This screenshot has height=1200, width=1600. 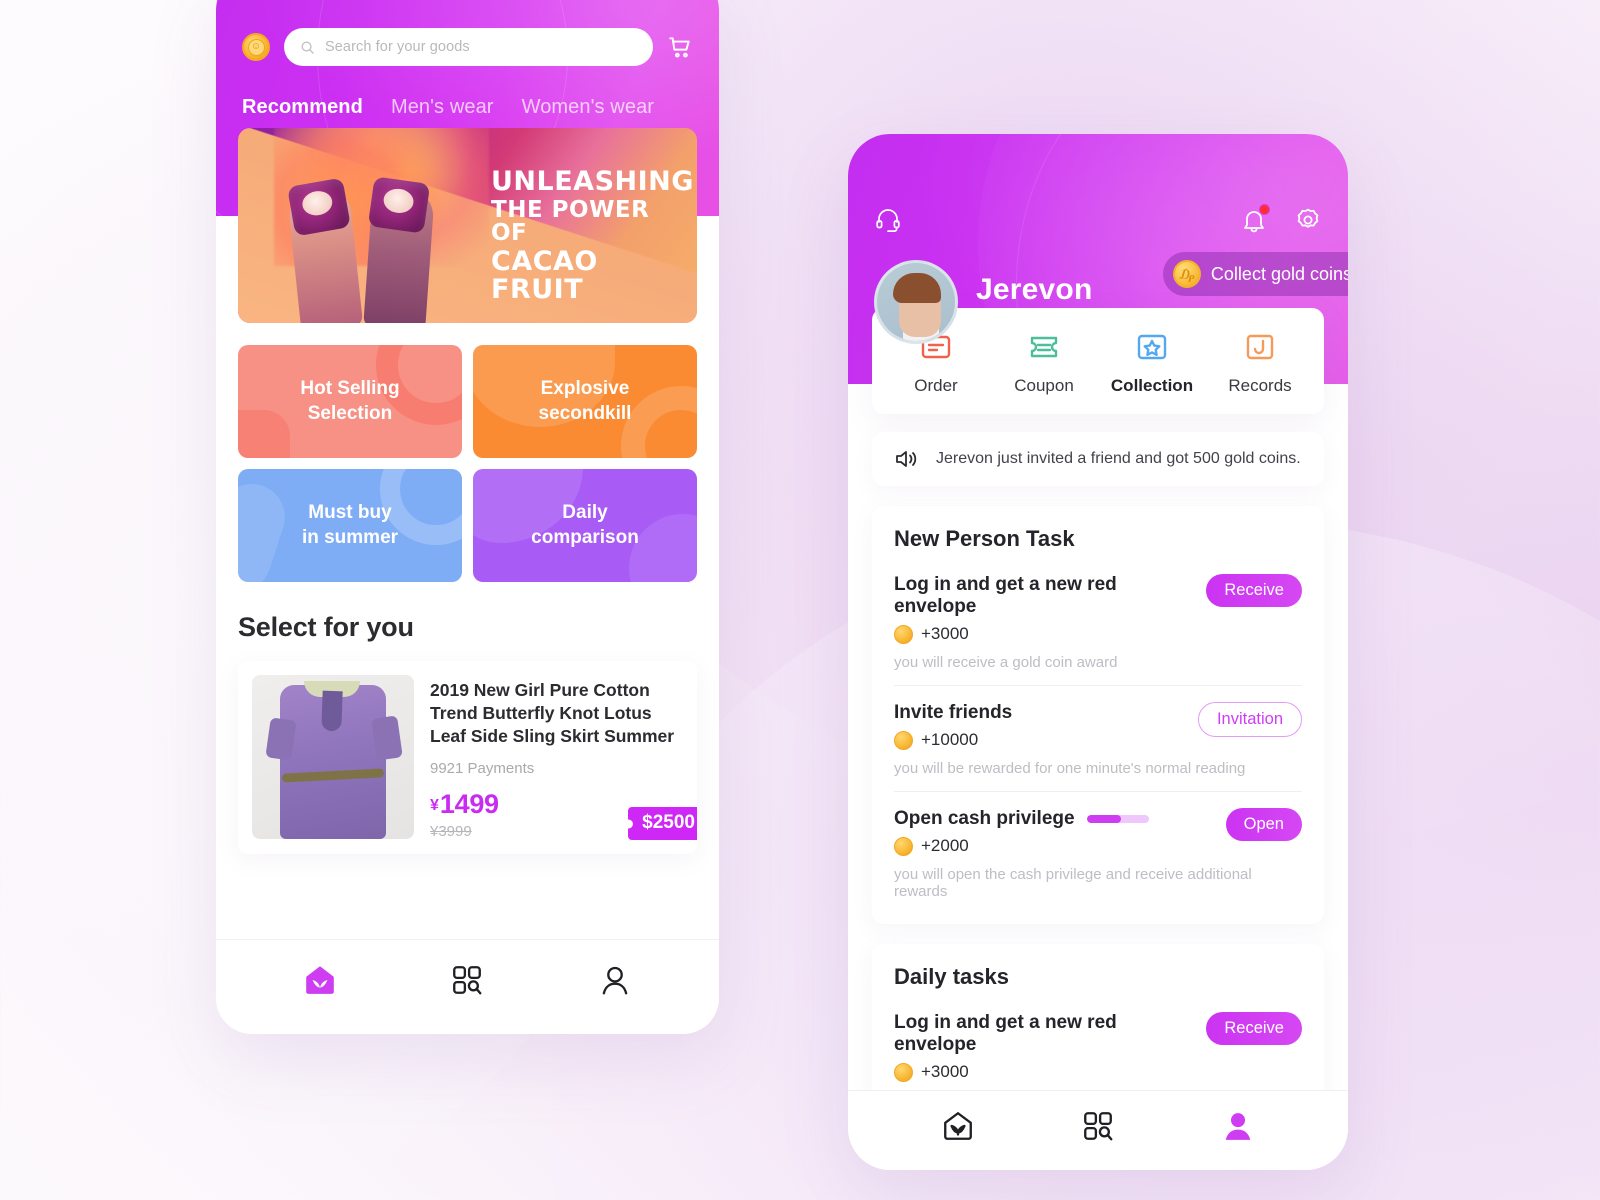 I want to click on category-card-hot-selling: Hot Selling Selection, so click(x=350, y=401).